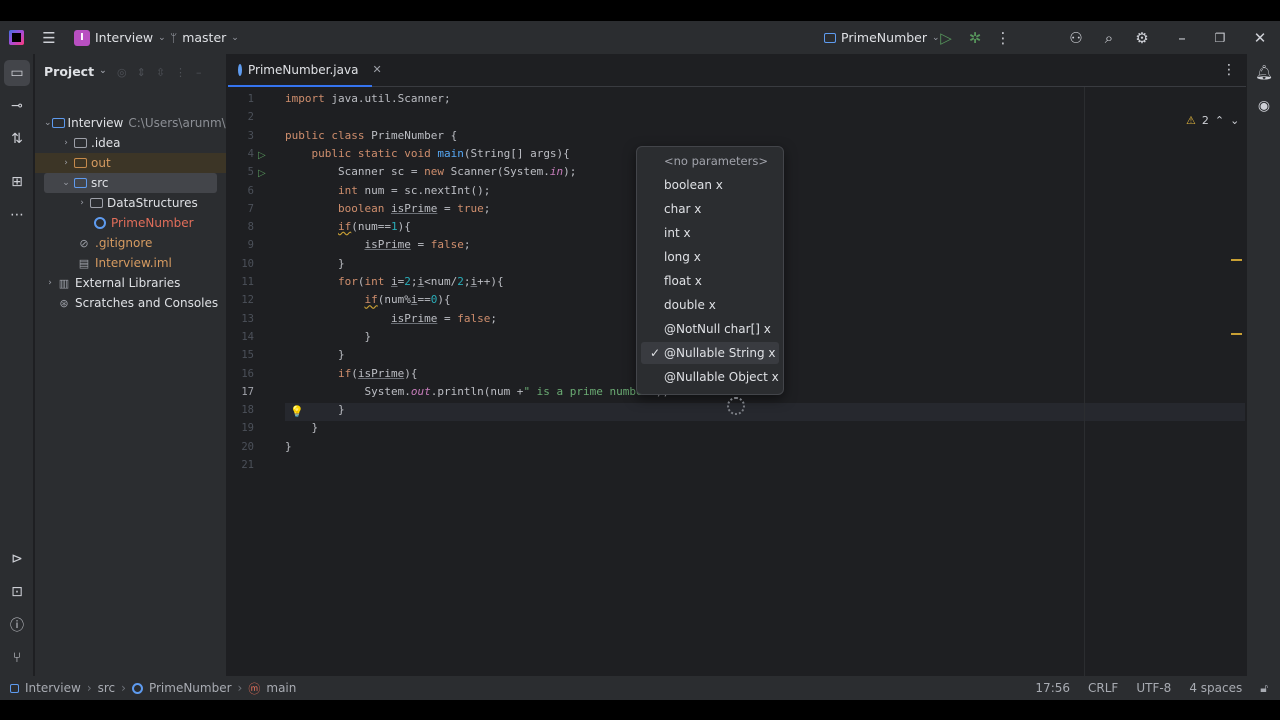 This screenshot has height=720, width=1280. What do you see at coordinates (130, 303) in the screenshot?
I see `tree-item-scratches: ⊛ Scratches and Consoles` at bounding box center [130, 303].